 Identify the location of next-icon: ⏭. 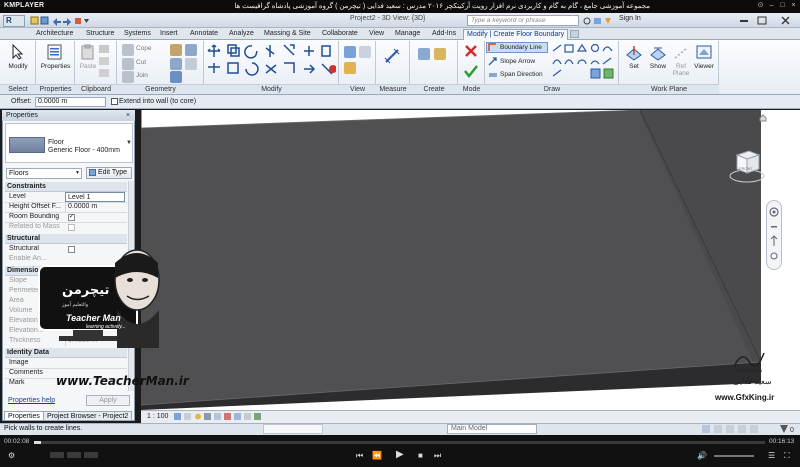
(437, 456).